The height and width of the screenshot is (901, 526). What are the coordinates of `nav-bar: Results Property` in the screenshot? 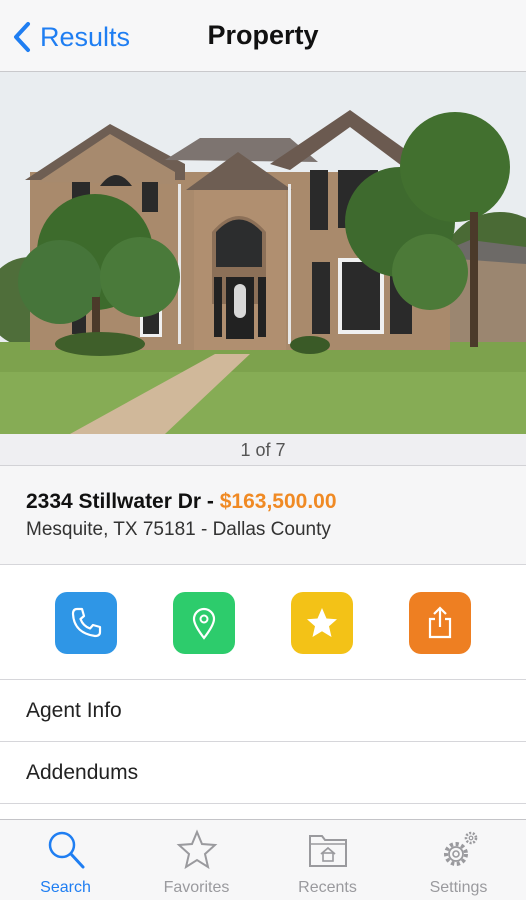 It's located at (263, 36).